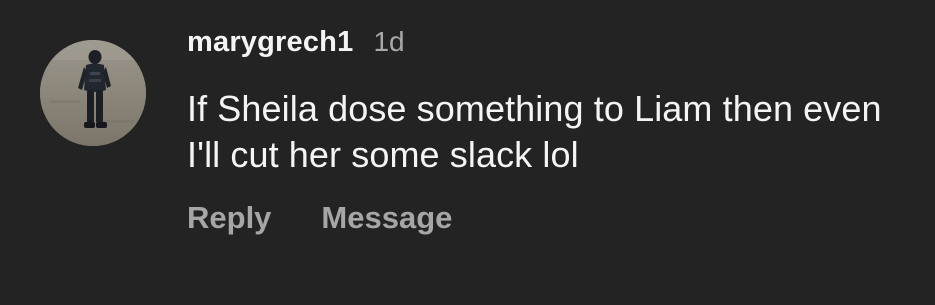  Describe the element at coordinates (389, 41) in the screenshot. I see `timestamp: 1d` at that location.